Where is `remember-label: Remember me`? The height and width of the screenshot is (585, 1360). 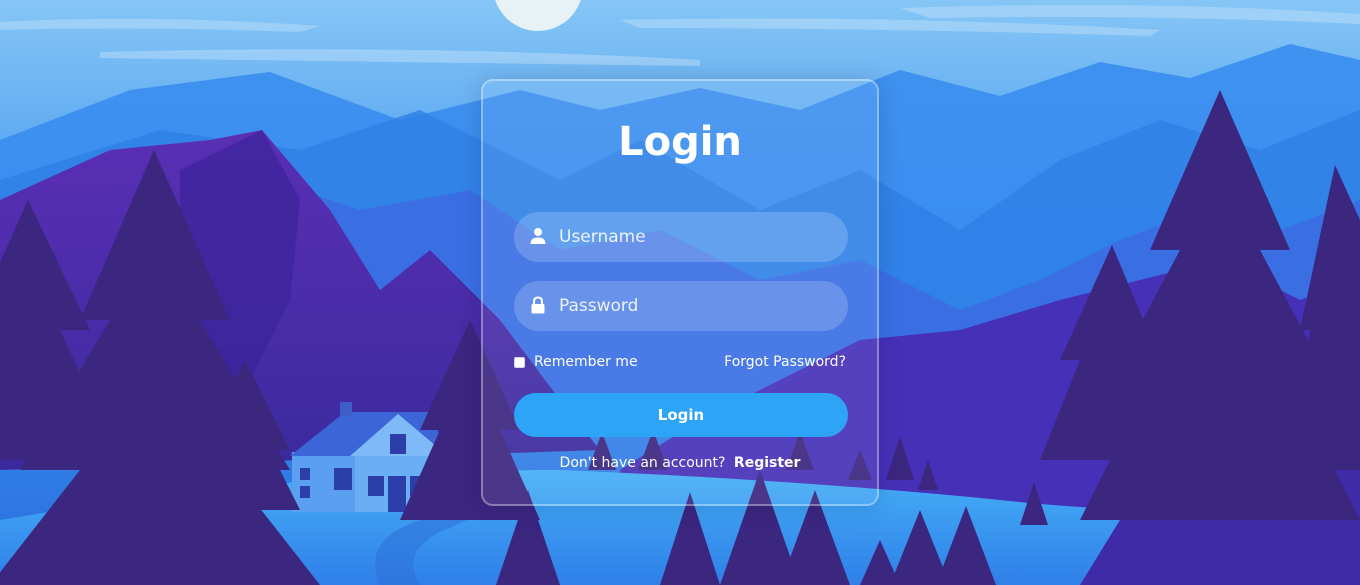
remember-label: Remember me is located at coordinates (586, 362).